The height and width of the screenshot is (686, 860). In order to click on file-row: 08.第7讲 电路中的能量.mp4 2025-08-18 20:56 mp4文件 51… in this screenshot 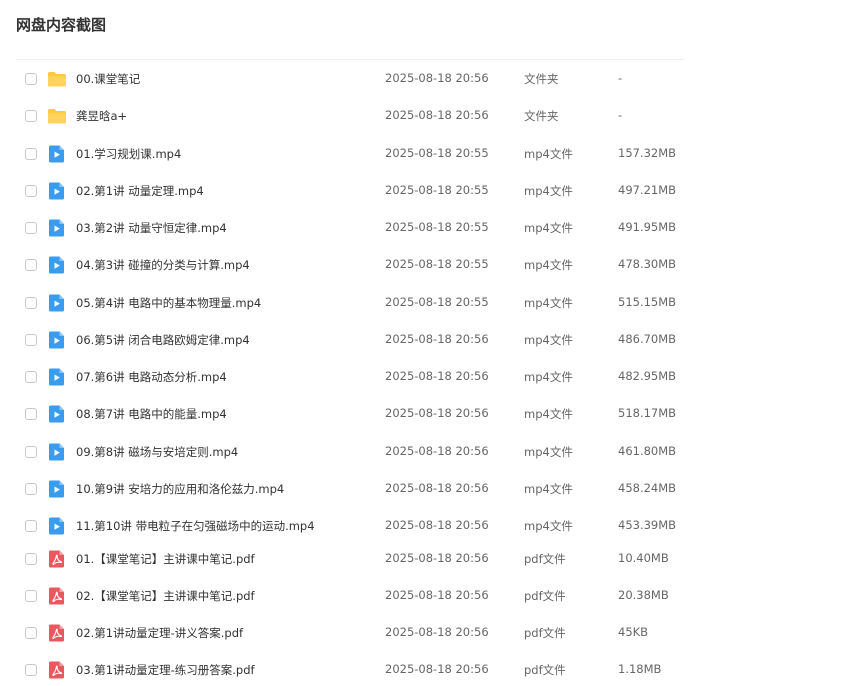, I will do `click(350, 415)`.